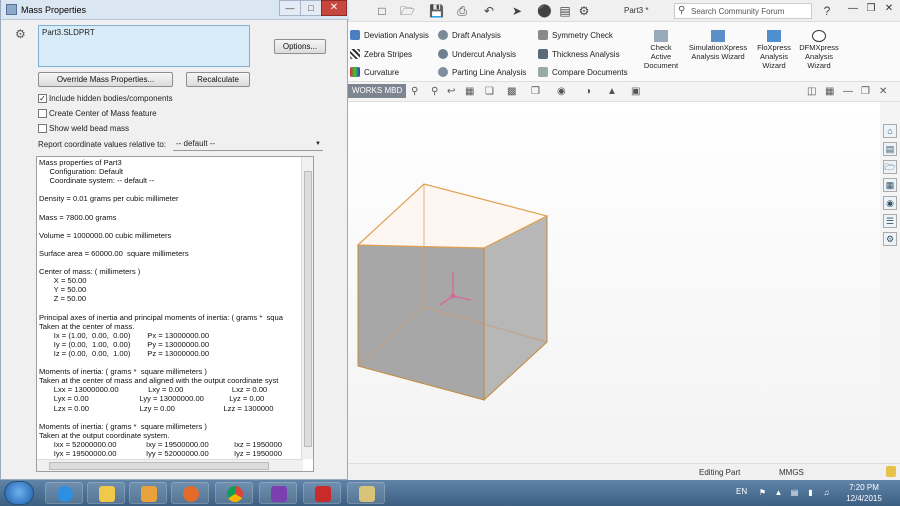  Describe the element at coordinates (584, 11) in the screenshot. I see `options-gear-icon: ⚙` at that location.